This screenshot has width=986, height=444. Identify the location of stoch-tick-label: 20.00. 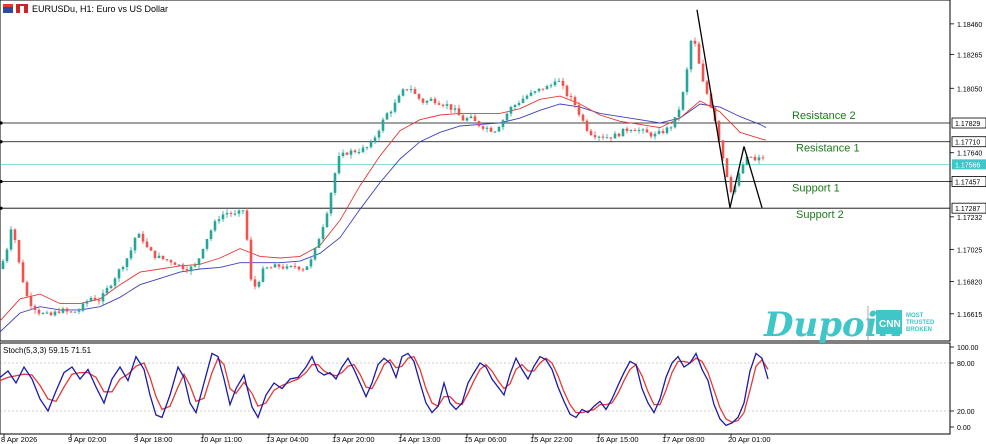
(966, 412).